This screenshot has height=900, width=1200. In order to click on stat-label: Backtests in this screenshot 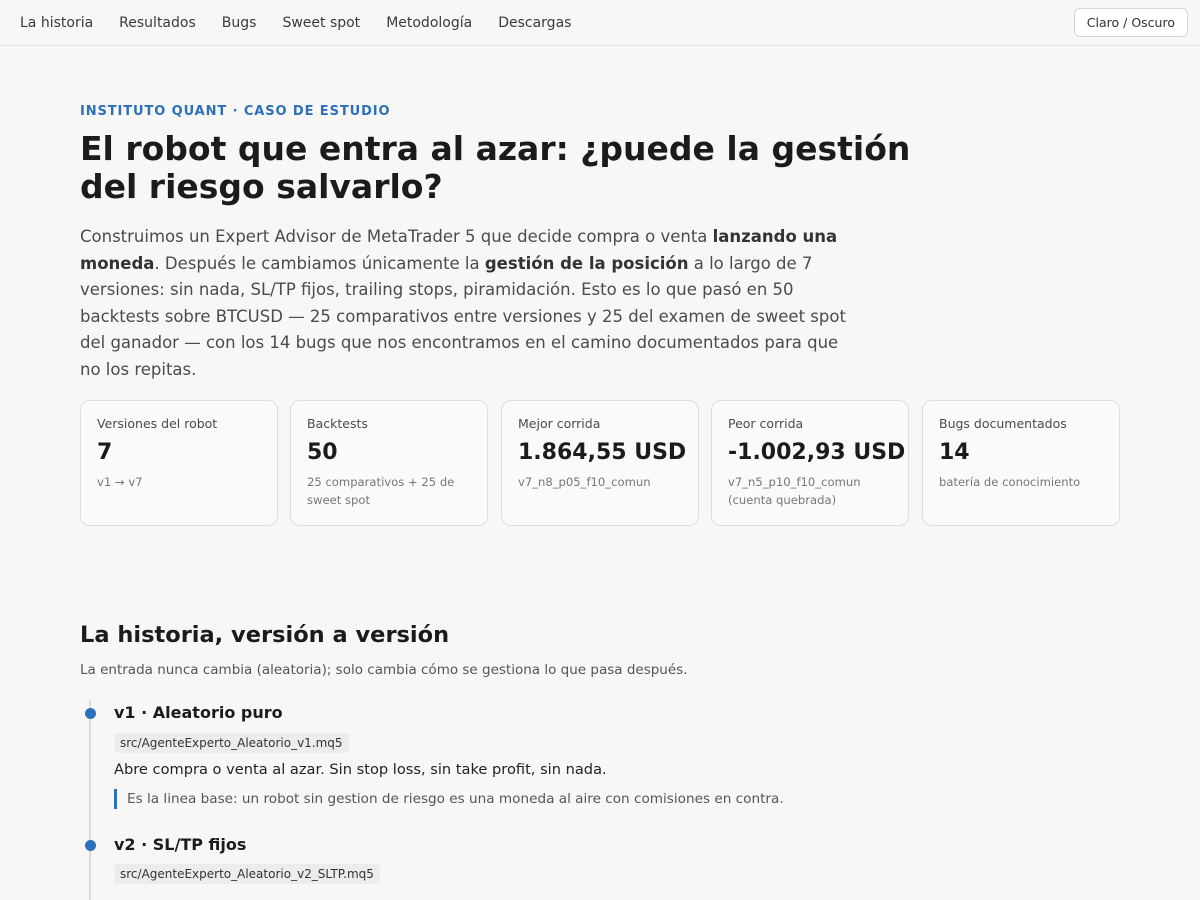, I will do `click(337, 423)`.